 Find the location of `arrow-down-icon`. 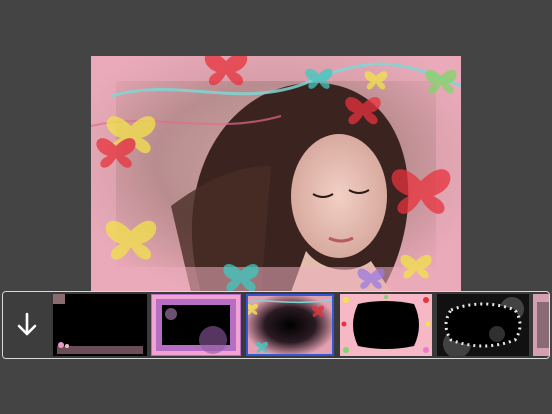

arrow-down-icon is located at coordinates (27, 324).